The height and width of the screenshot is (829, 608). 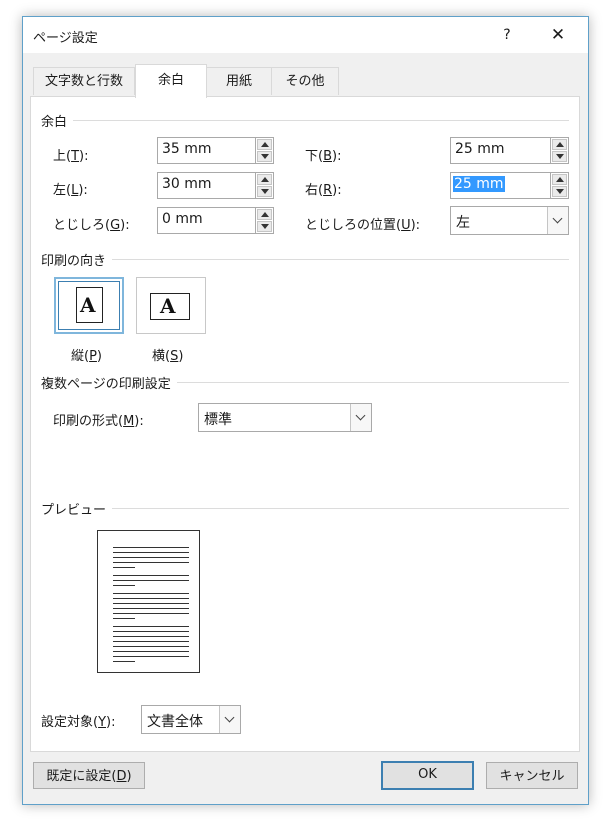 What do you see at coordinates (509, 185) in the screenshot?
I see `right-margin-spinner: 25 mm` at bounding box center [509, 185].